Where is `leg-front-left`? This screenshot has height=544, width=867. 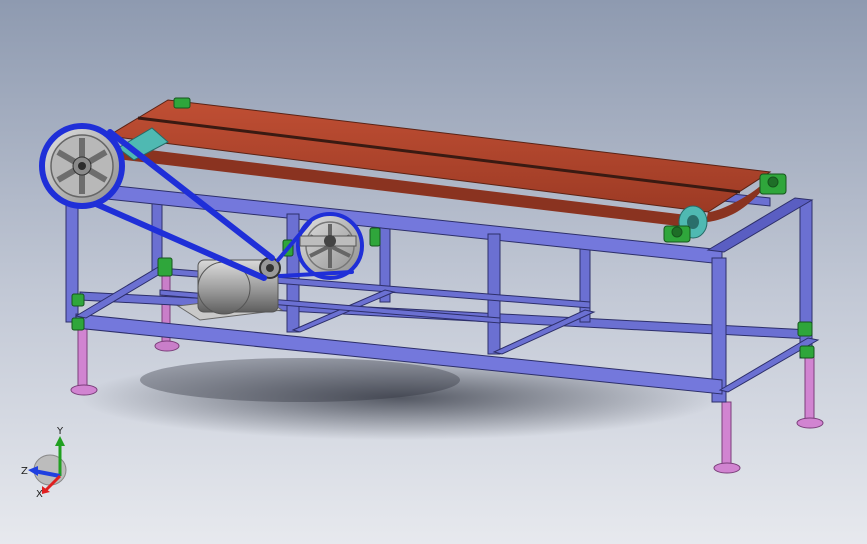 leg-front-left is located at coordinates (82, 357).